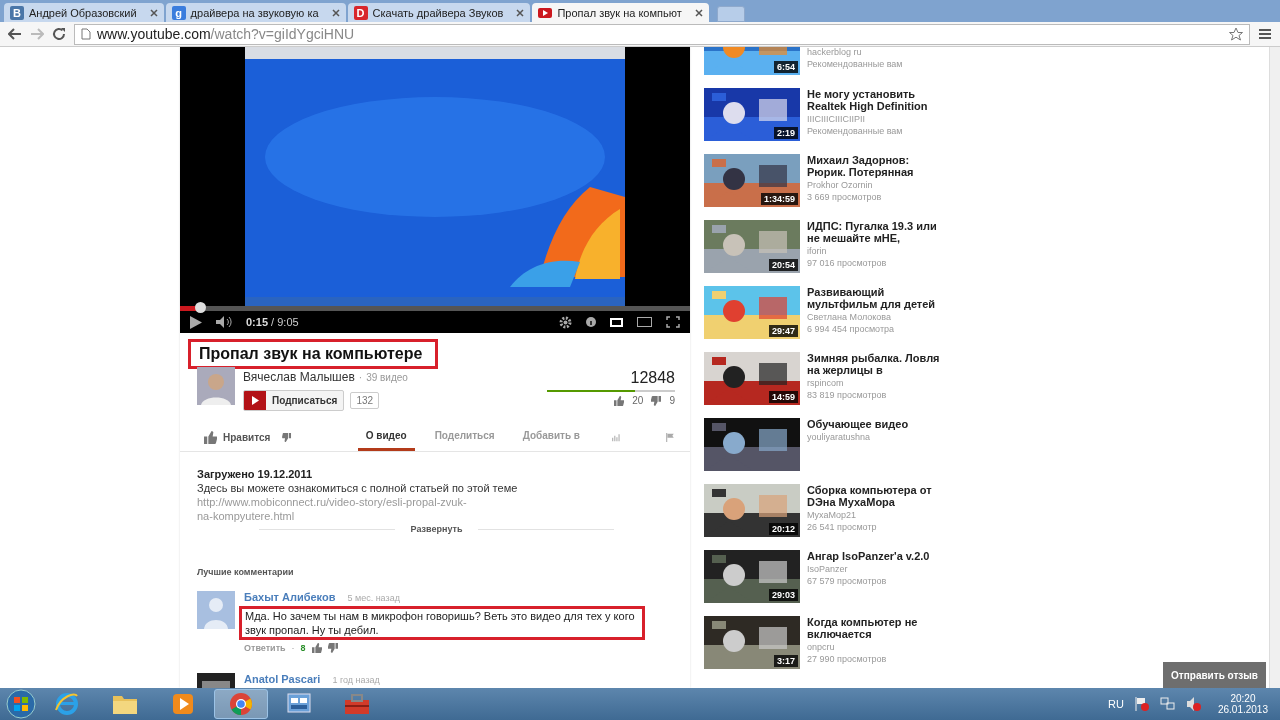 This screenshot has height=720, width=1280. What do you see at coordinates (387, 377) in the screenshot?
I see `video-count: 39 видео` at bounding box center [387, 377].